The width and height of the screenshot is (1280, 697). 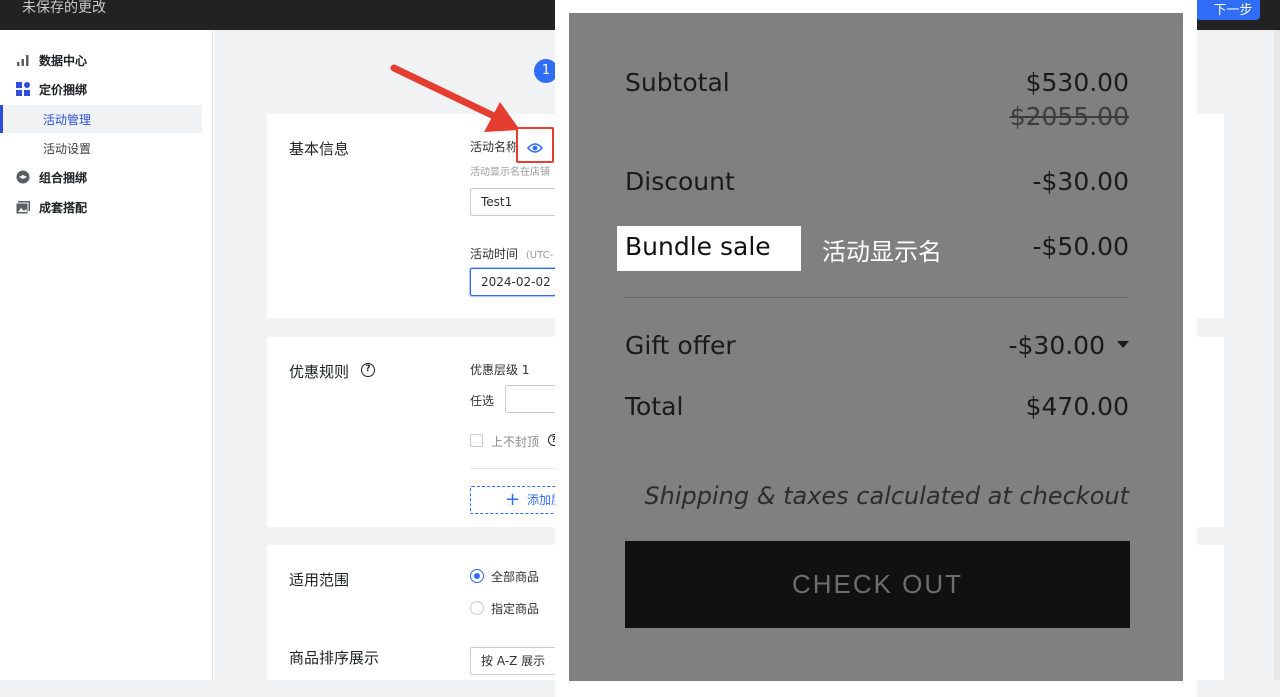 I want to click on sidebar-item-combo-bundle: 组合捆绑, so click(x=43, y=177).